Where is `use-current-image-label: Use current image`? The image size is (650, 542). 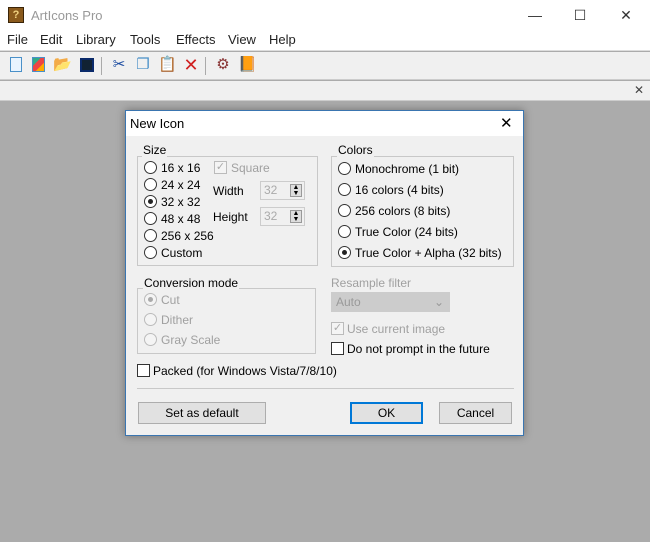 use-current-image-label: Use current image is located at coordinates (396, 329).